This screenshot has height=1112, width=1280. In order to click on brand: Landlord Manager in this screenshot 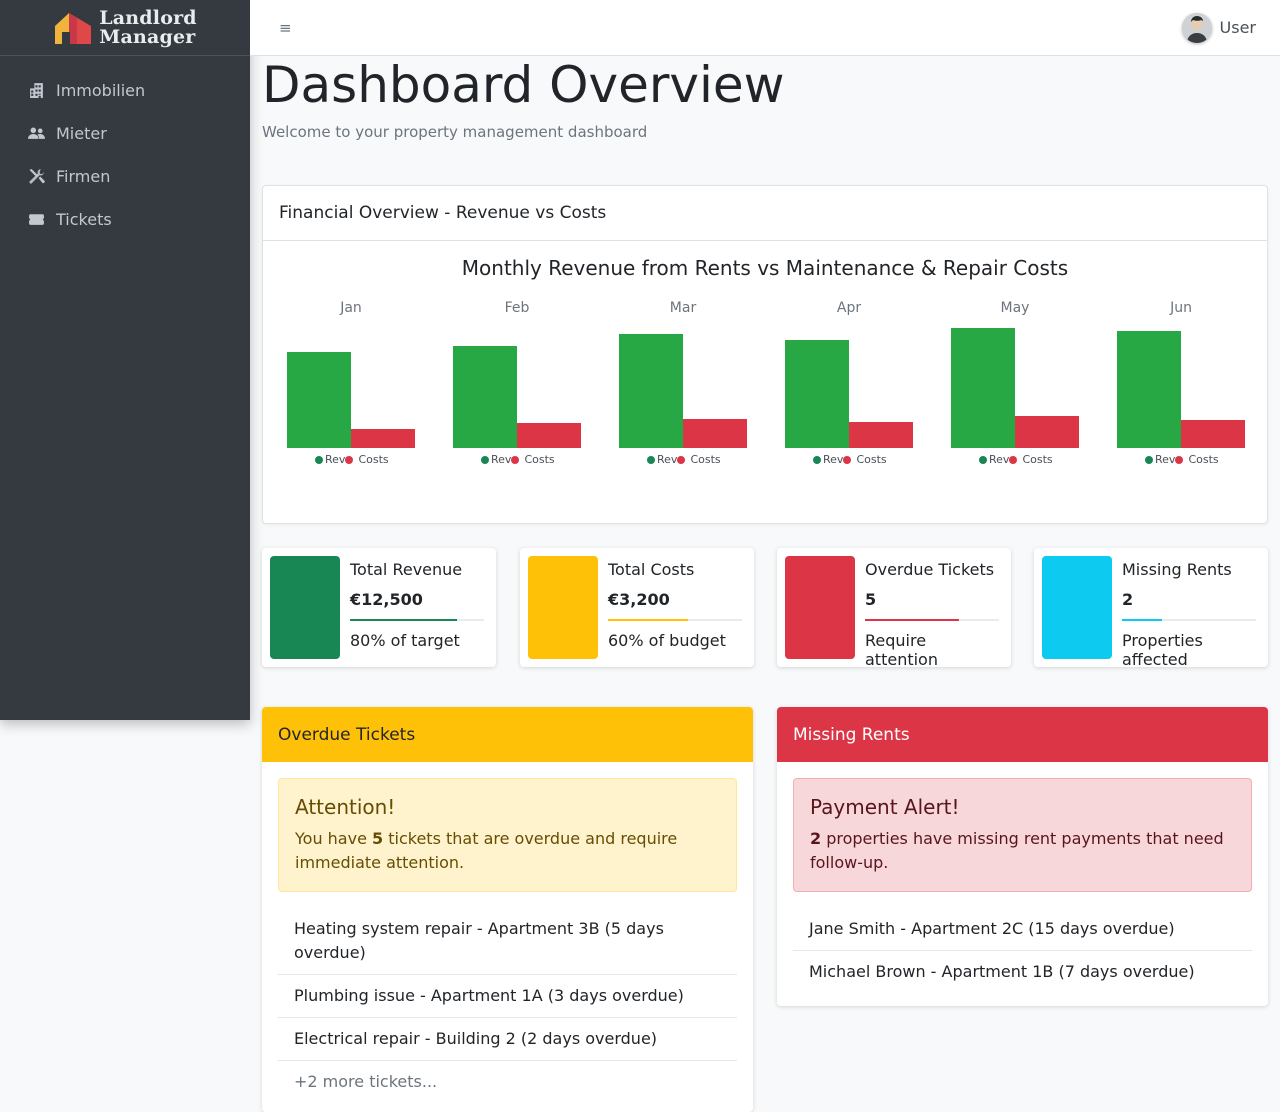, I will do `click(125, 28)`.